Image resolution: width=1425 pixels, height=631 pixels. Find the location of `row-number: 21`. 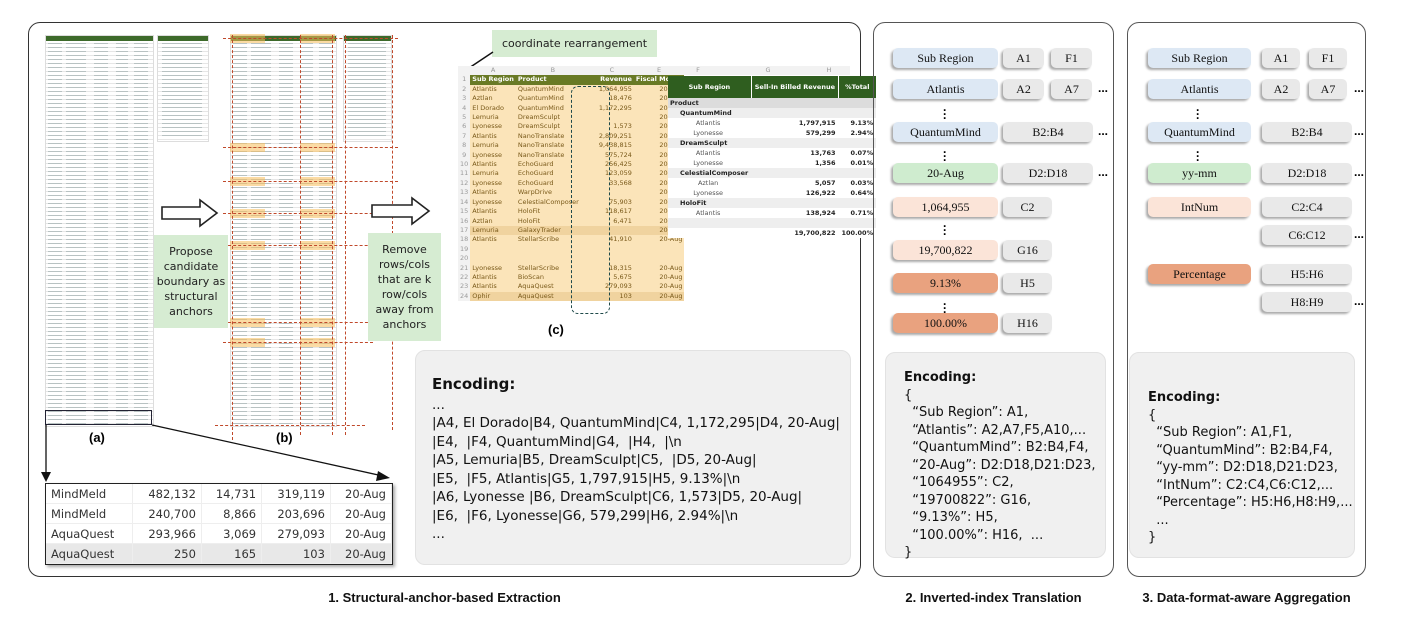

row-number: 21 is located at coordinates (464, 268).